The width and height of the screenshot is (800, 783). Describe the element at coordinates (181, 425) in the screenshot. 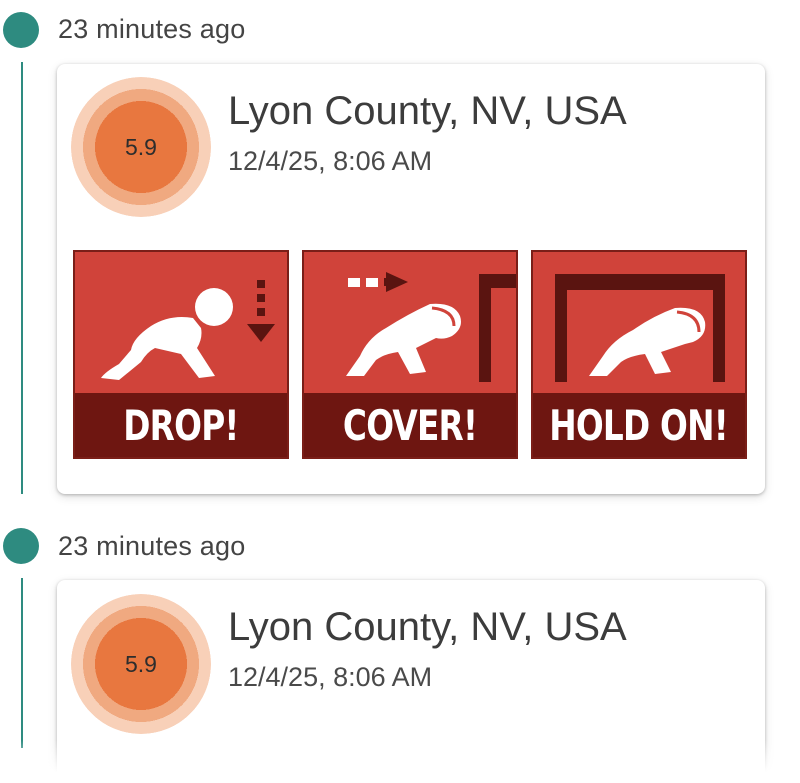

I see `drop-caption: DROP!` at that location.